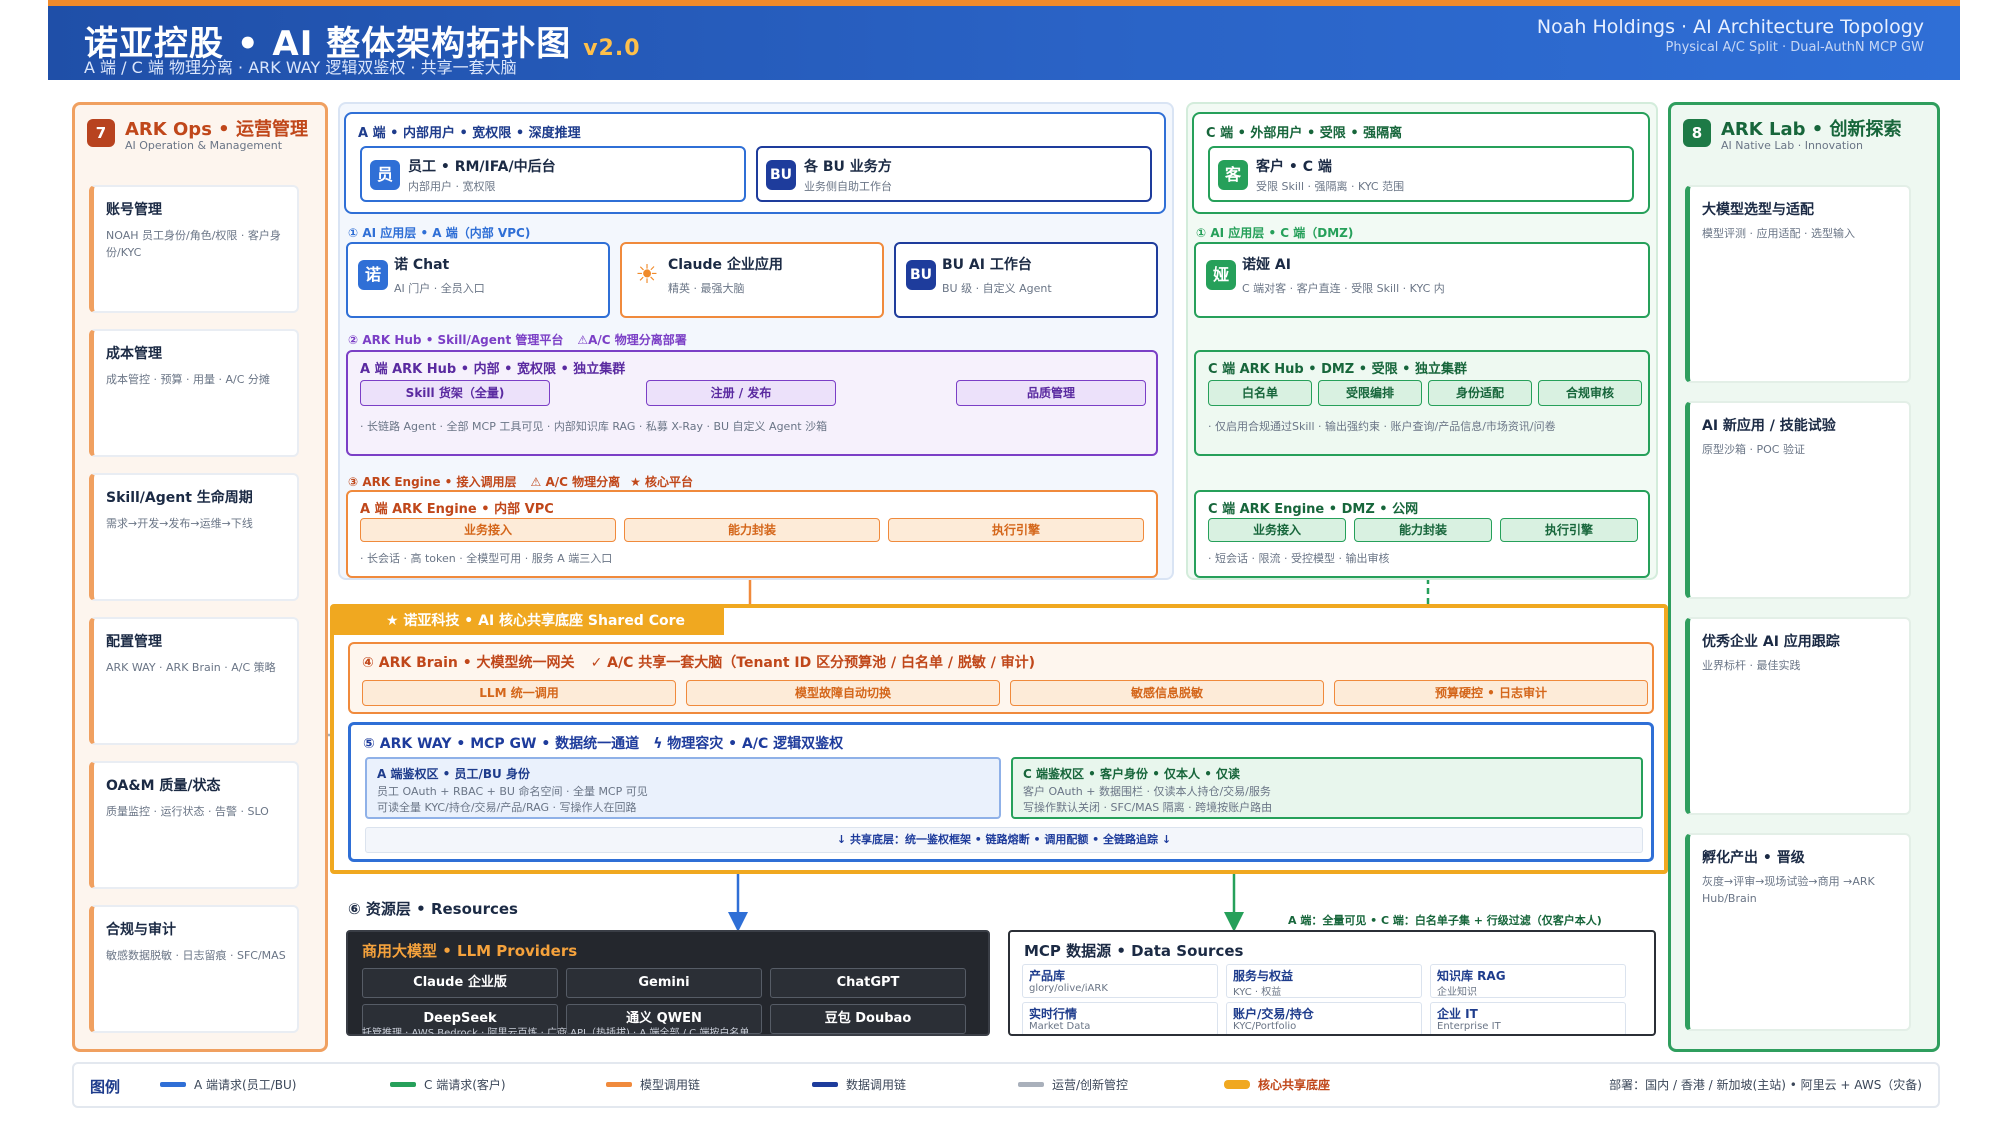  Describe the element at coordinates (141, 930) in the screenshot. I see `ops-item-name: 合规与审计` at that location.